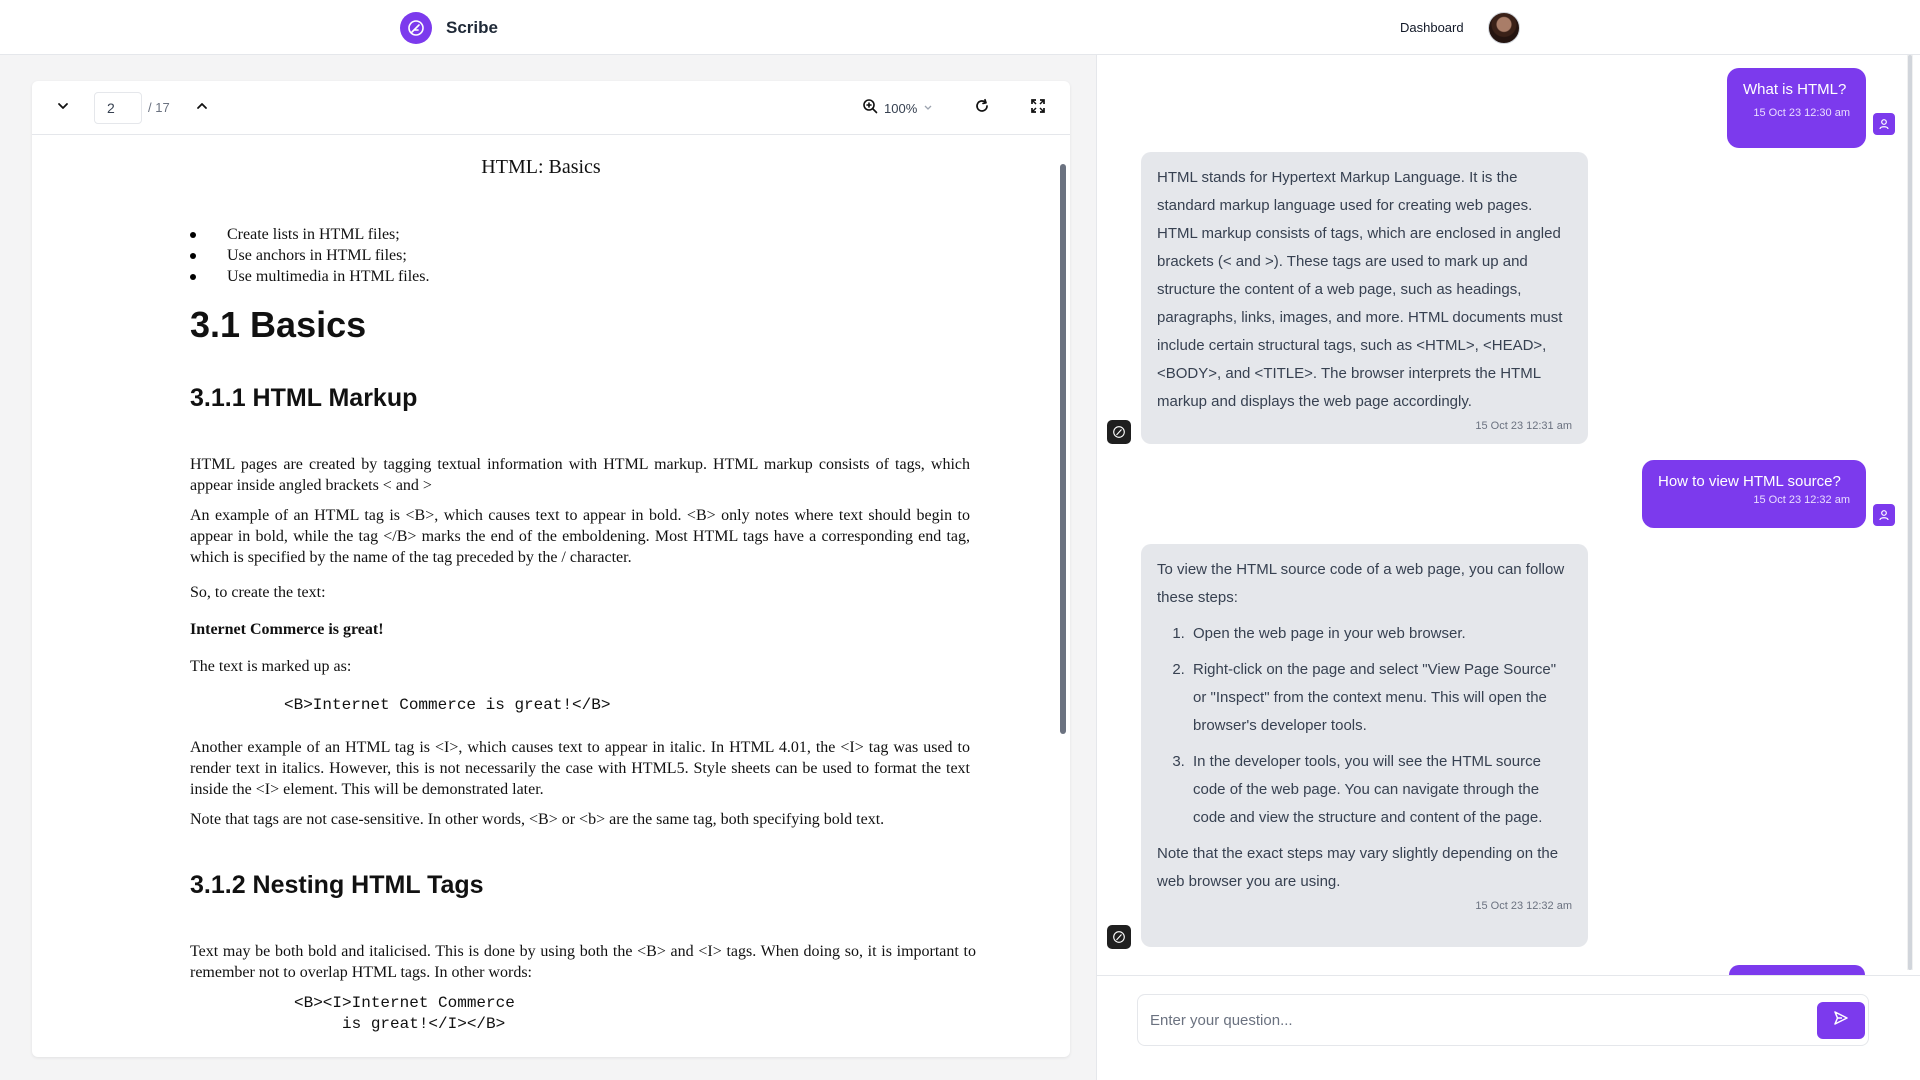  What do you see at coordinates (447, 705) in the screenshot?
I see `code-sample: <B>Internet Commerce is great!</B>` at bounding box center [447, 705].